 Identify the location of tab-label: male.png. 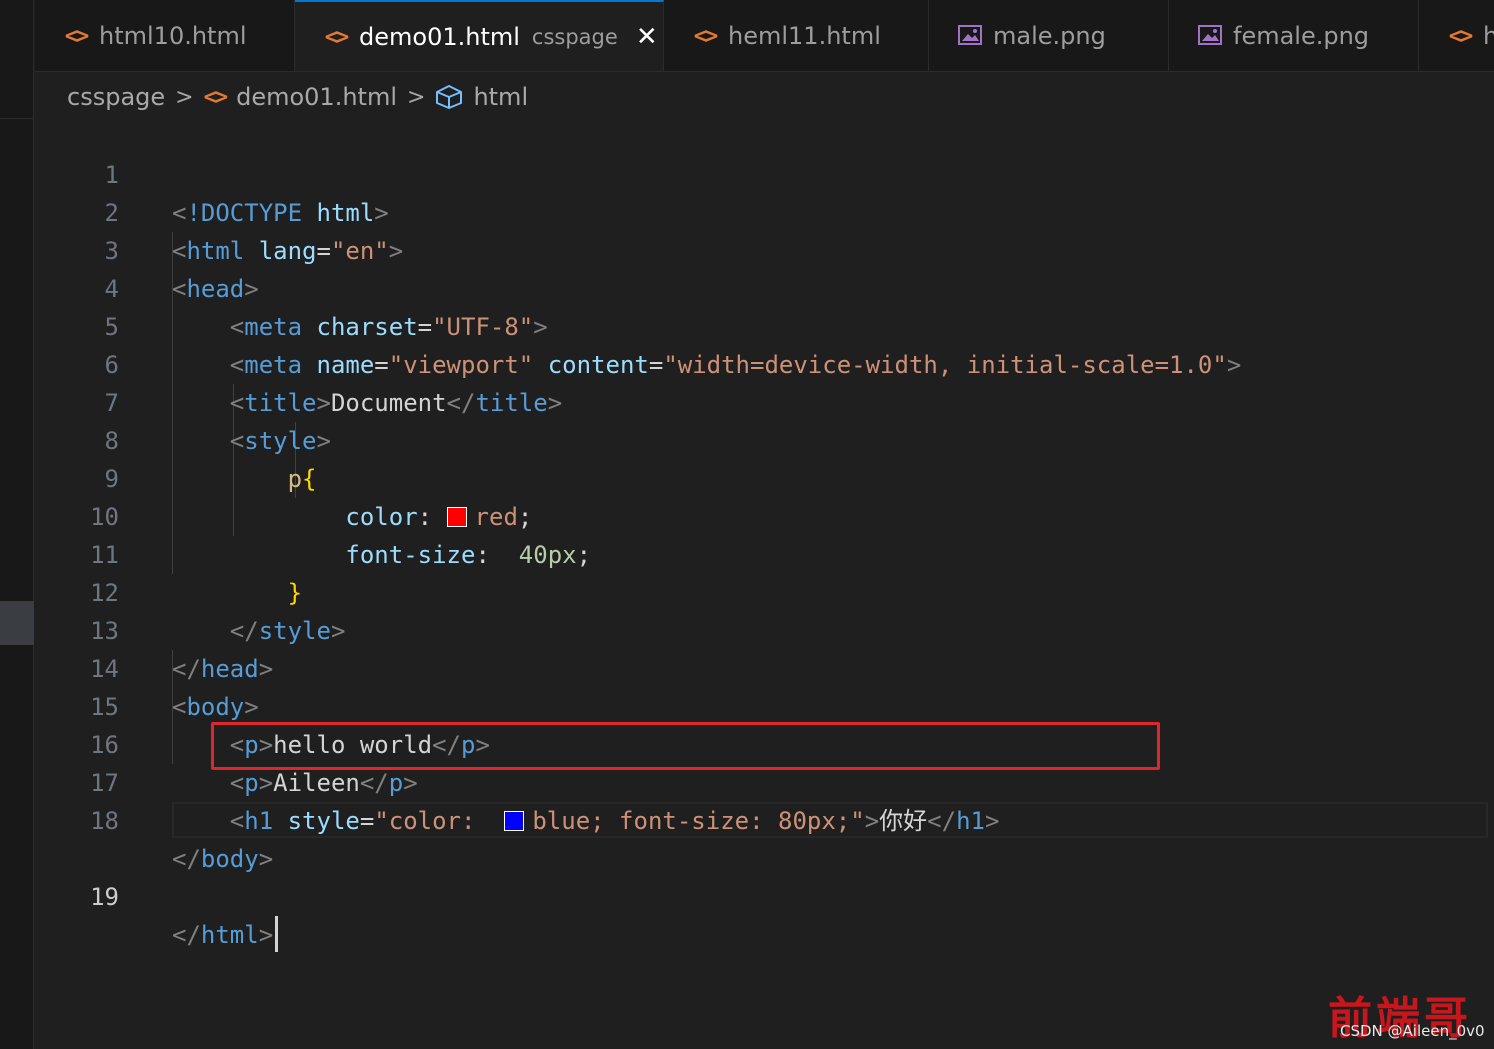
(1049, 36).